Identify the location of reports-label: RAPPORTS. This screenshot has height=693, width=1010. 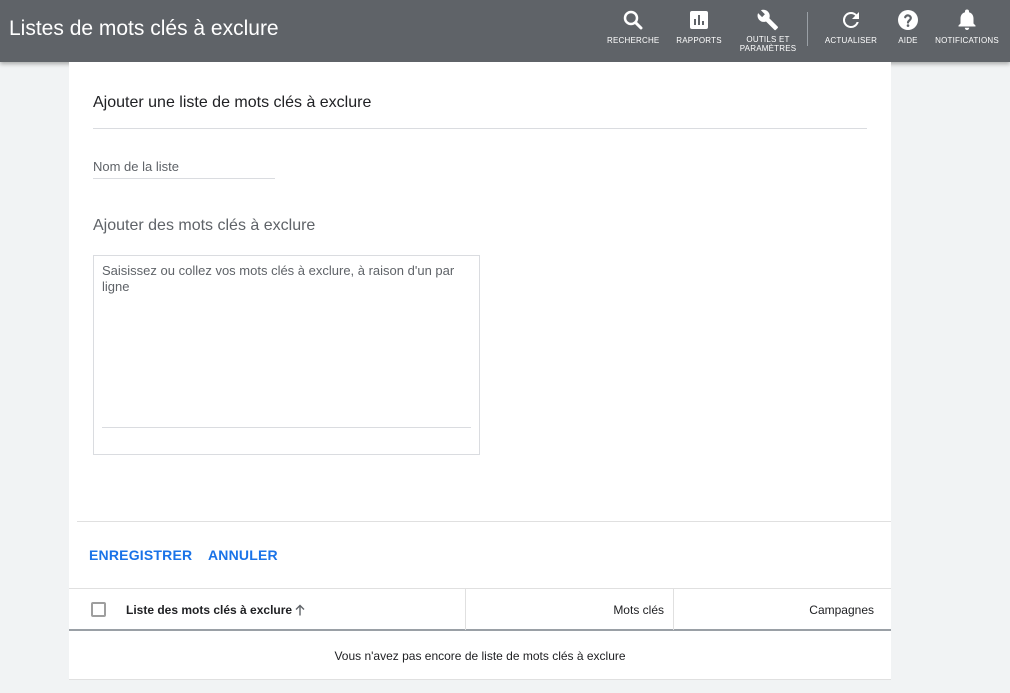
(699, 40).